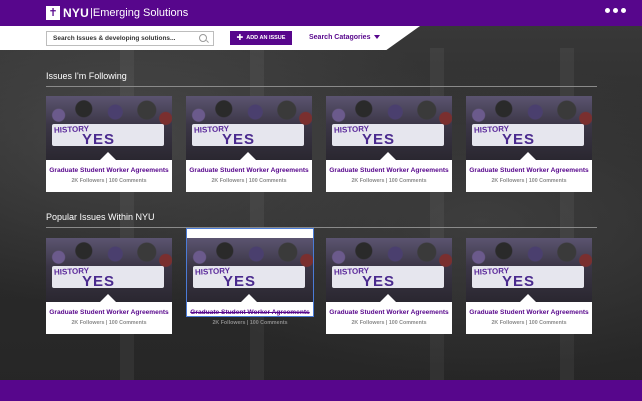 Image resolution: width=642 pixels, height=401 pixels. I want to click on search-categories-dropdown: Search Catagories, so click(345, 38).